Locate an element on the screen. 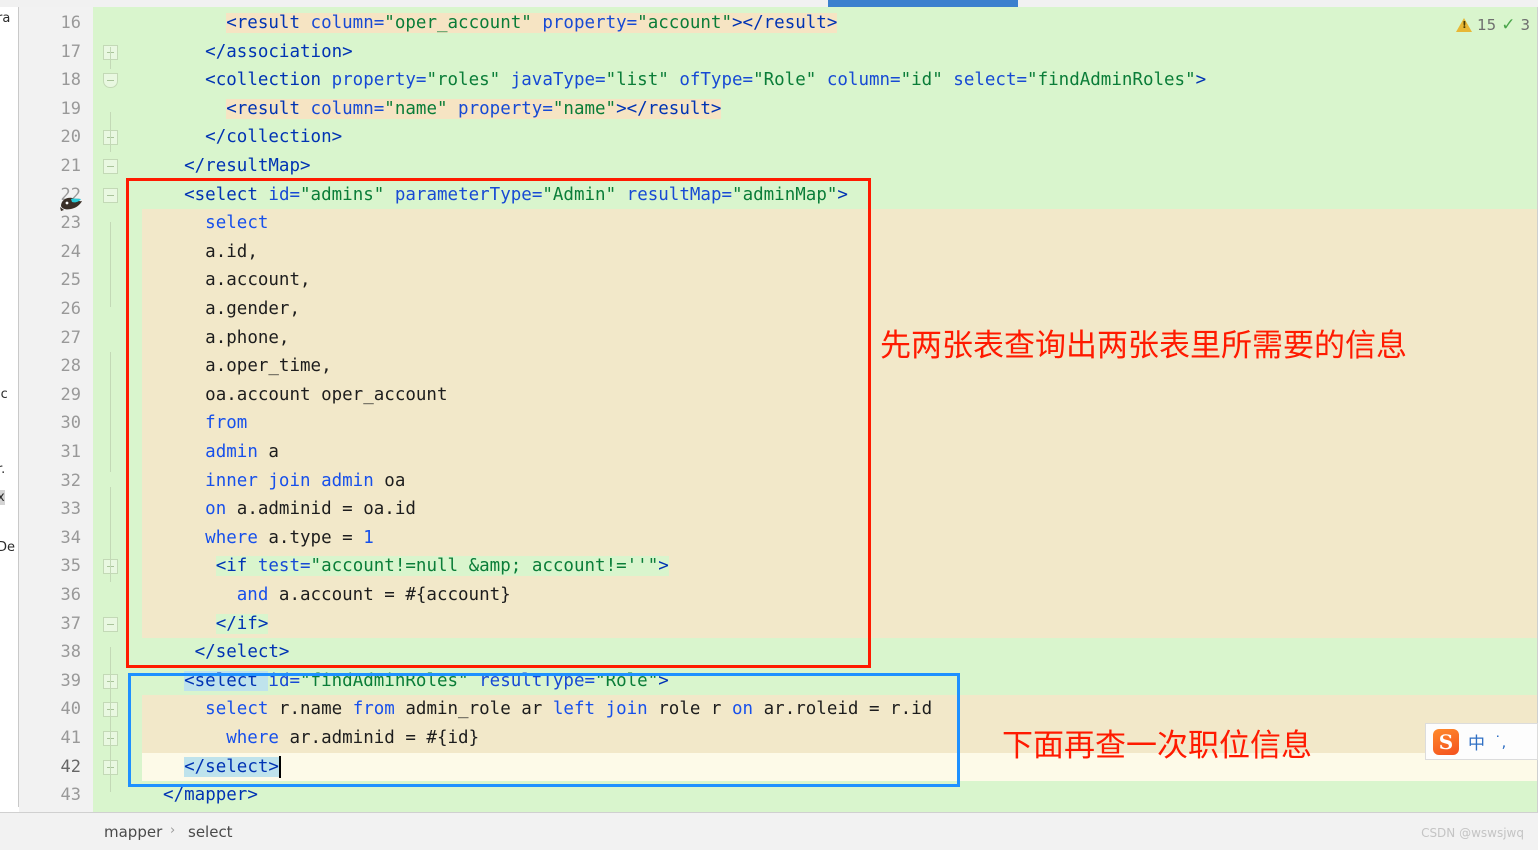 The height and width of the screenshot is (850, 1538). code-line: </resultMap> is located at coordinates (840, 166).